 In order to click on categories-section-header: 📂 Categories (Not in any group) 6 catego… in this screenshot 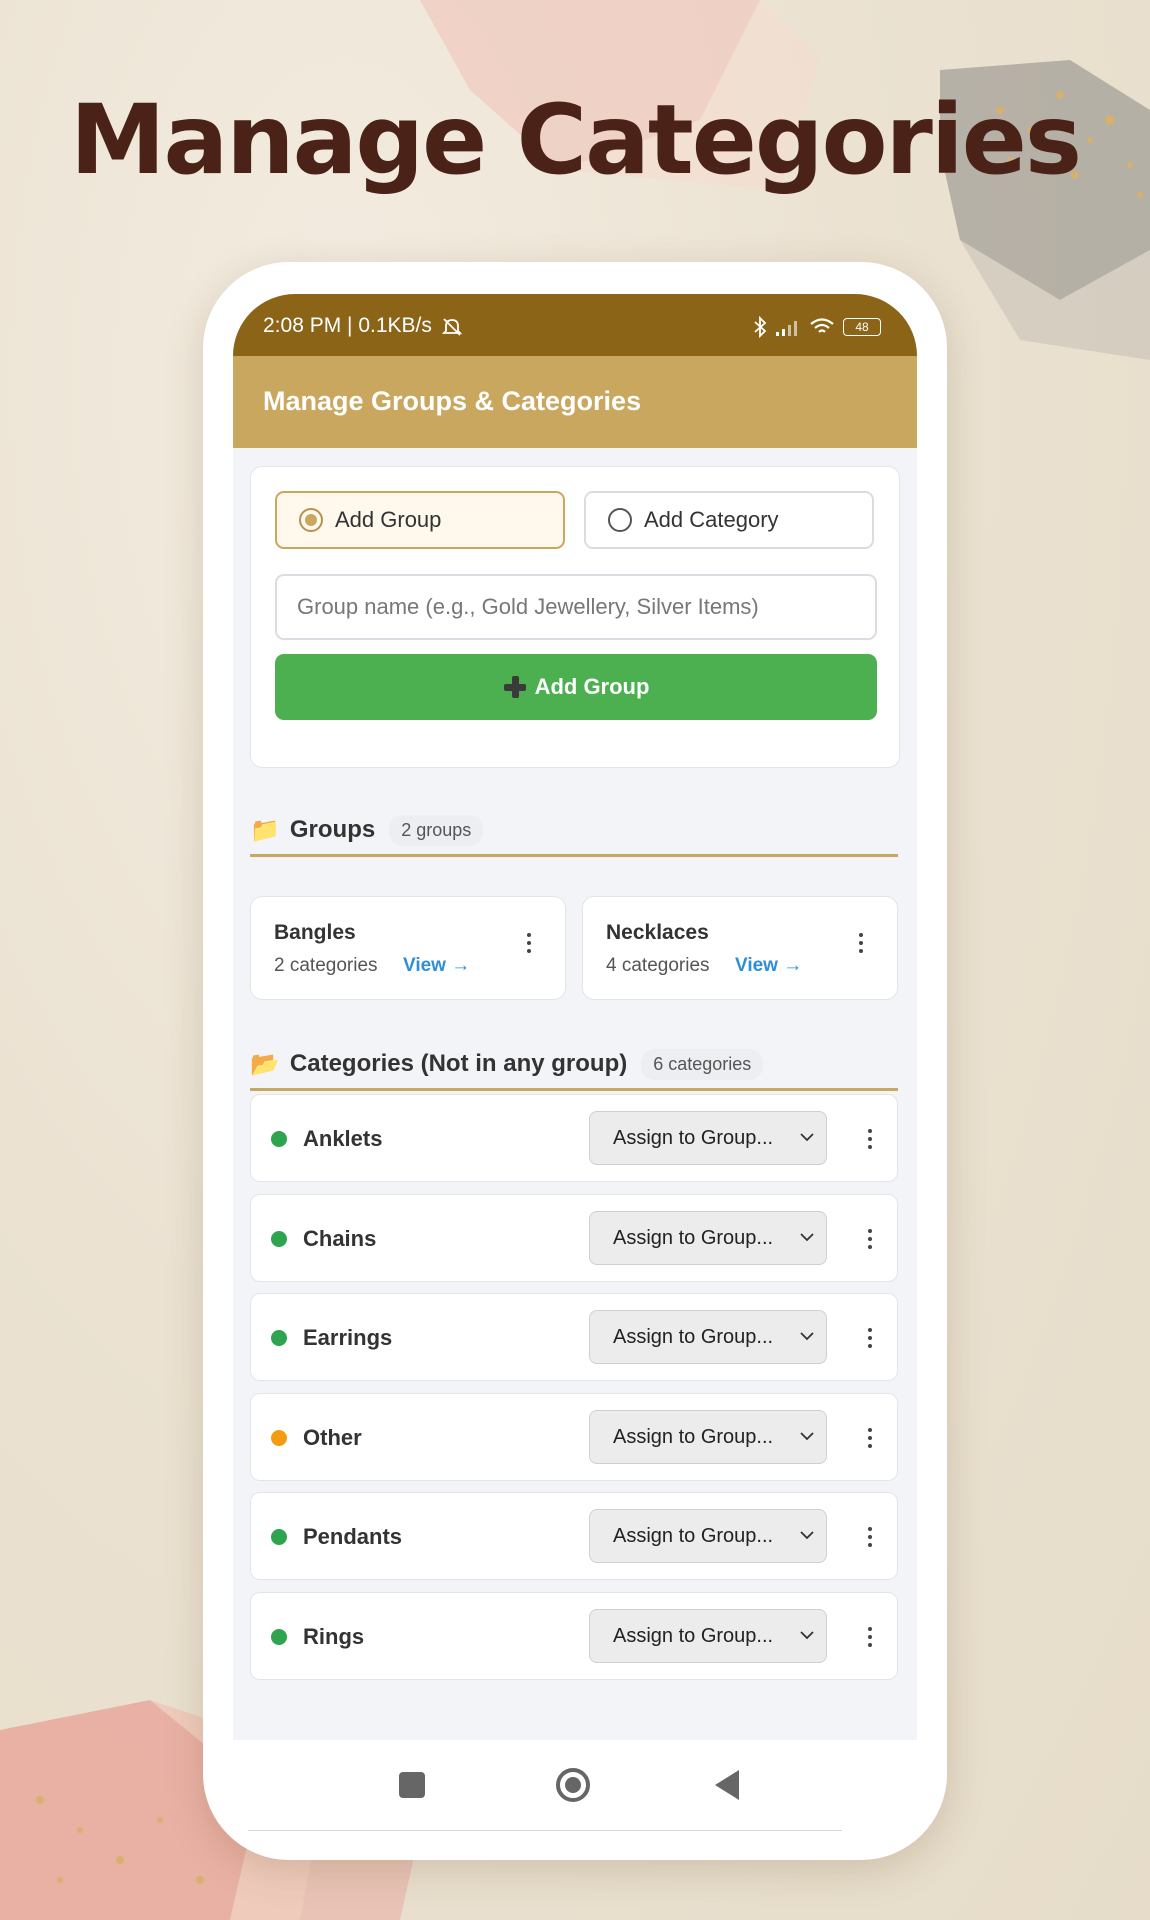, I will do `click(574, 1065)`.